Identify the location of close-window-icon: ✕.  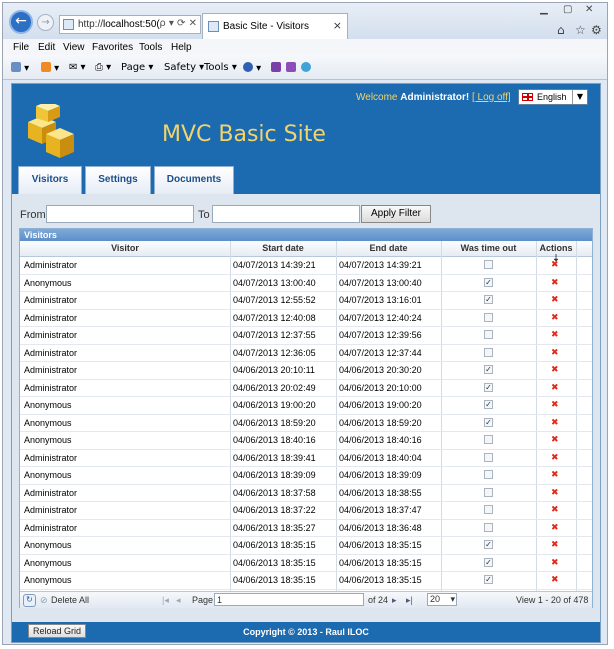
(589, 9).